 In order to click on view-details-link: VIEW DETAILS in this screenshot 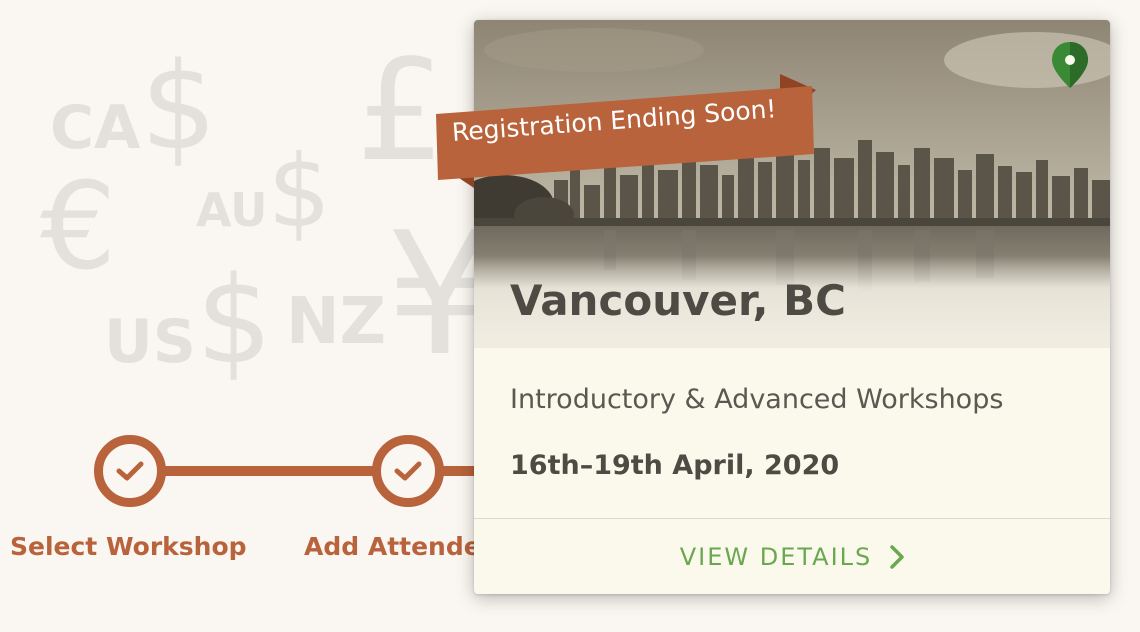, I will do `click(792, 556)`.